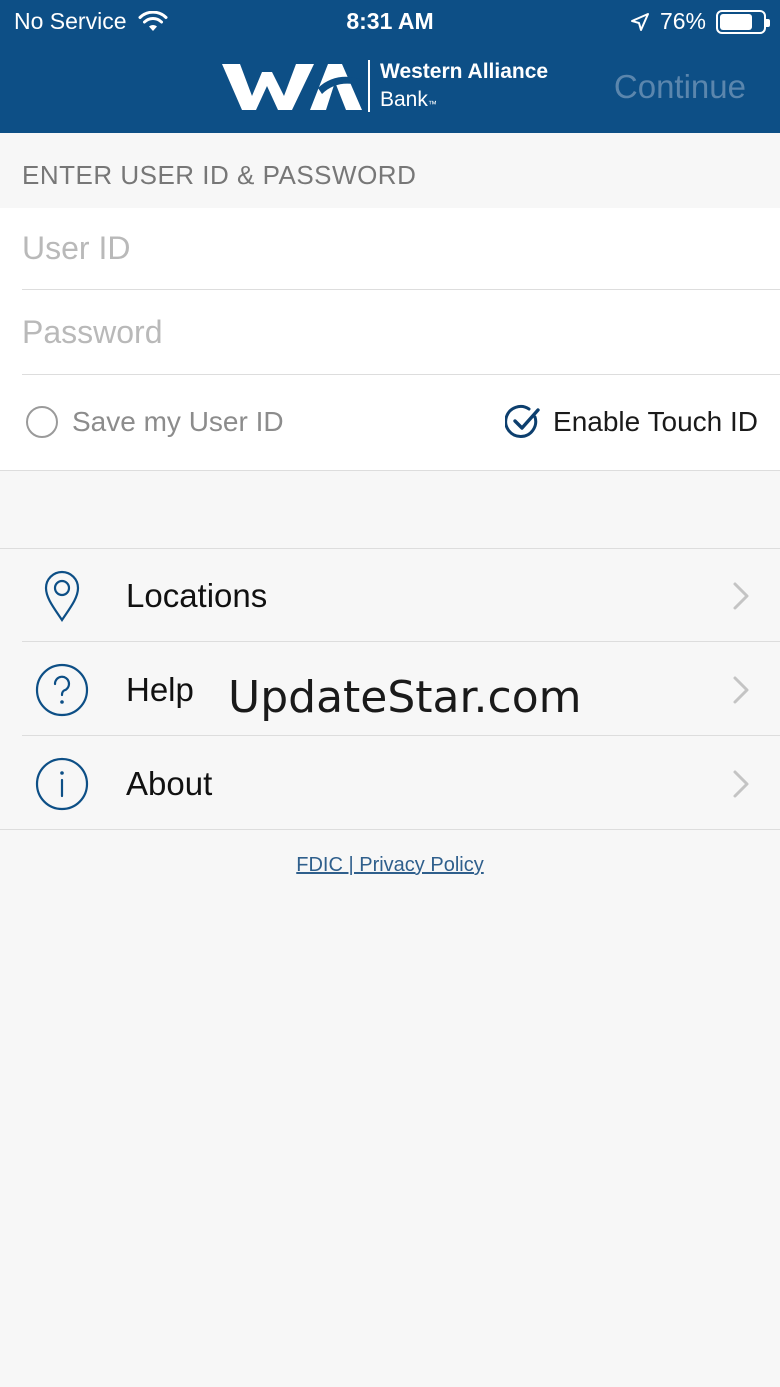 The image size is (780, 1387). I want to click on fdic-privacy-policy-link: FDIC | Privacy Policy, so click(390, 865).